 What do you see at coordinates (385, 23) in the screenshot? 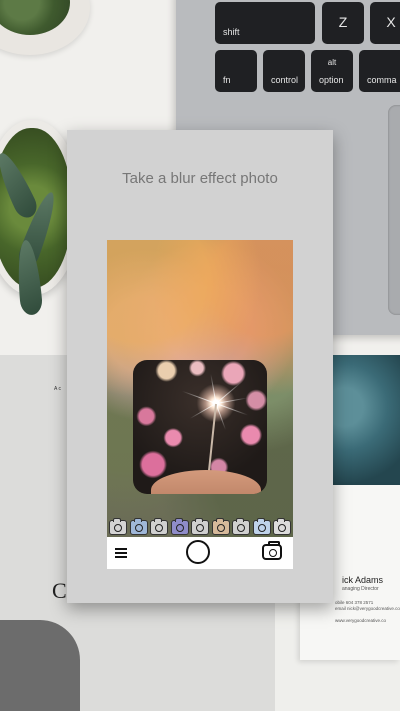
I see `key-x: X` at bounding box center [385, 23].